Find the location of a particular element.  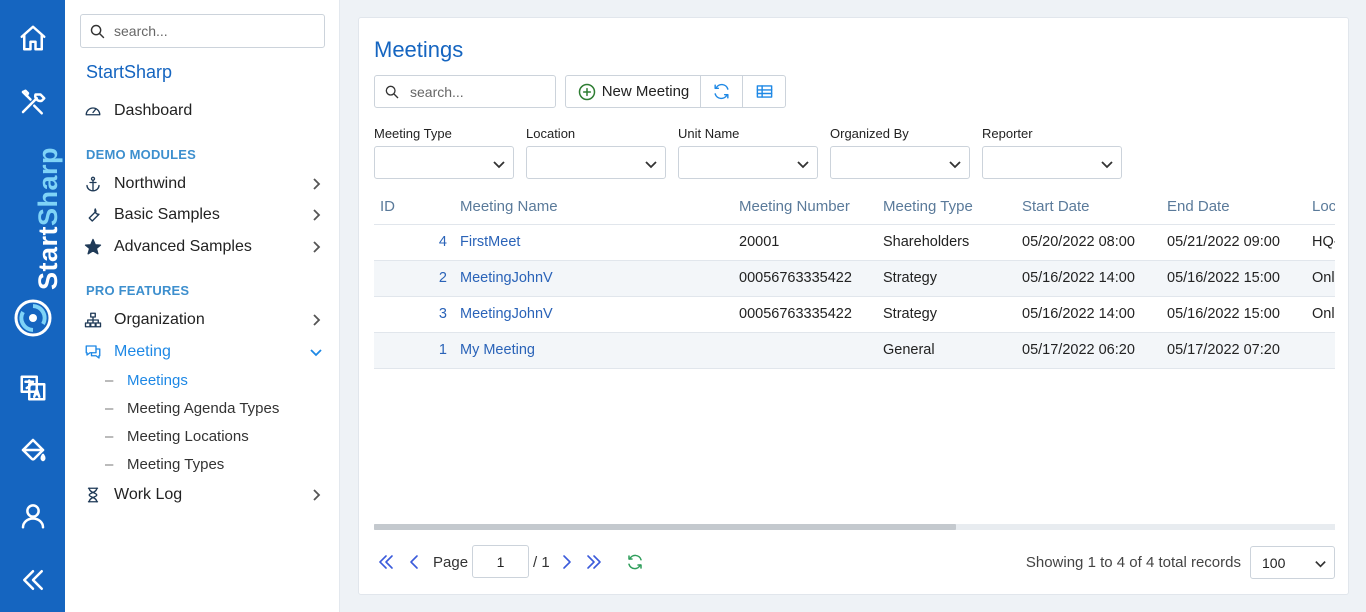

pager-refresh-button is located at coordinates (635, 562).